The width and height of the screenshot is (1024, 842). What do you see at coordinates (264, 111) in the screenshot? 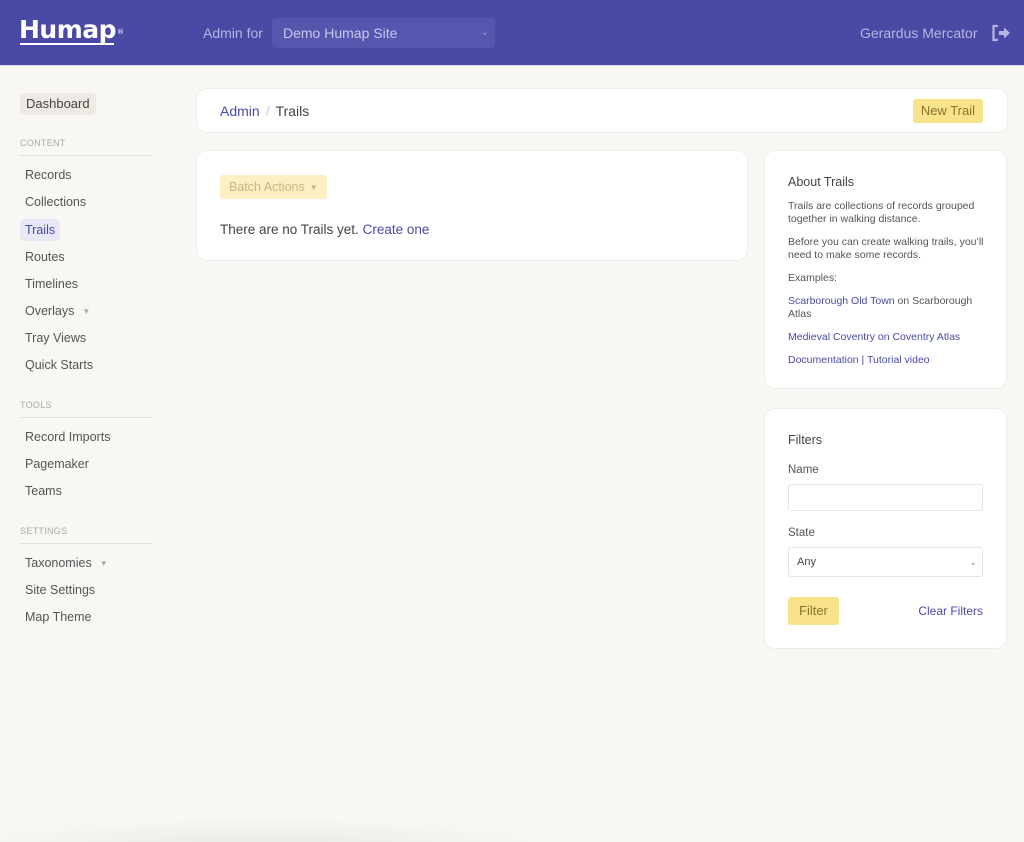
I see `breadcrumb: Admin / Trails` at bounding box center [264, 111].